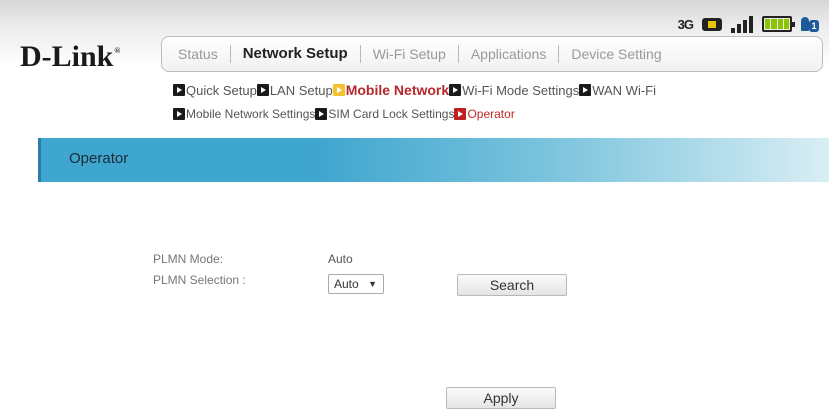 The image size is (829, 409). Describe the element at coordinates (484, 114) in the screenshot. I see `subnav-operator: Operator` at that location.